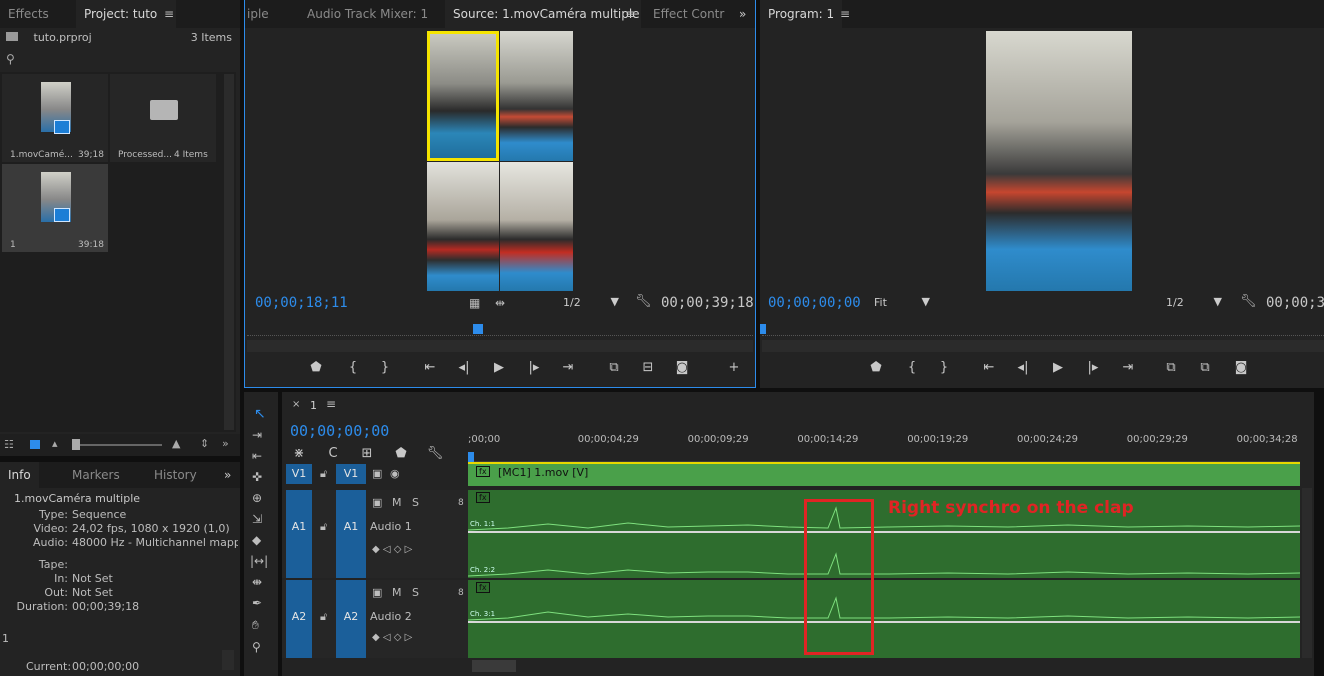 The height and width of the screenshot is (676, 1324). Describe the element at coordinates (299, 619) in the screenshot. I see `a2-source-patch: A2` at that location.